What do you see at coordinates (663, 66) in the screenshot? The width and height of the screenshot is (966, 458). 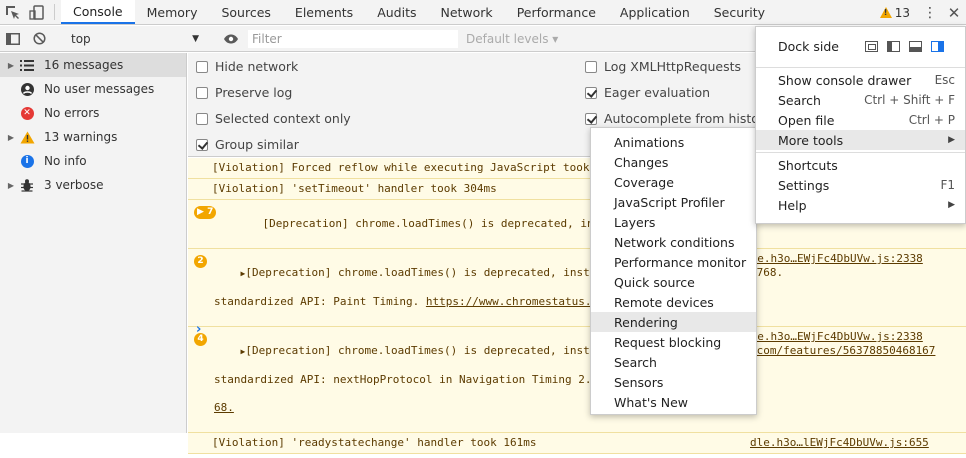 I see `log-xhr-checkbox: Log XMLHttpRequests` at bounding box center [663, 66].